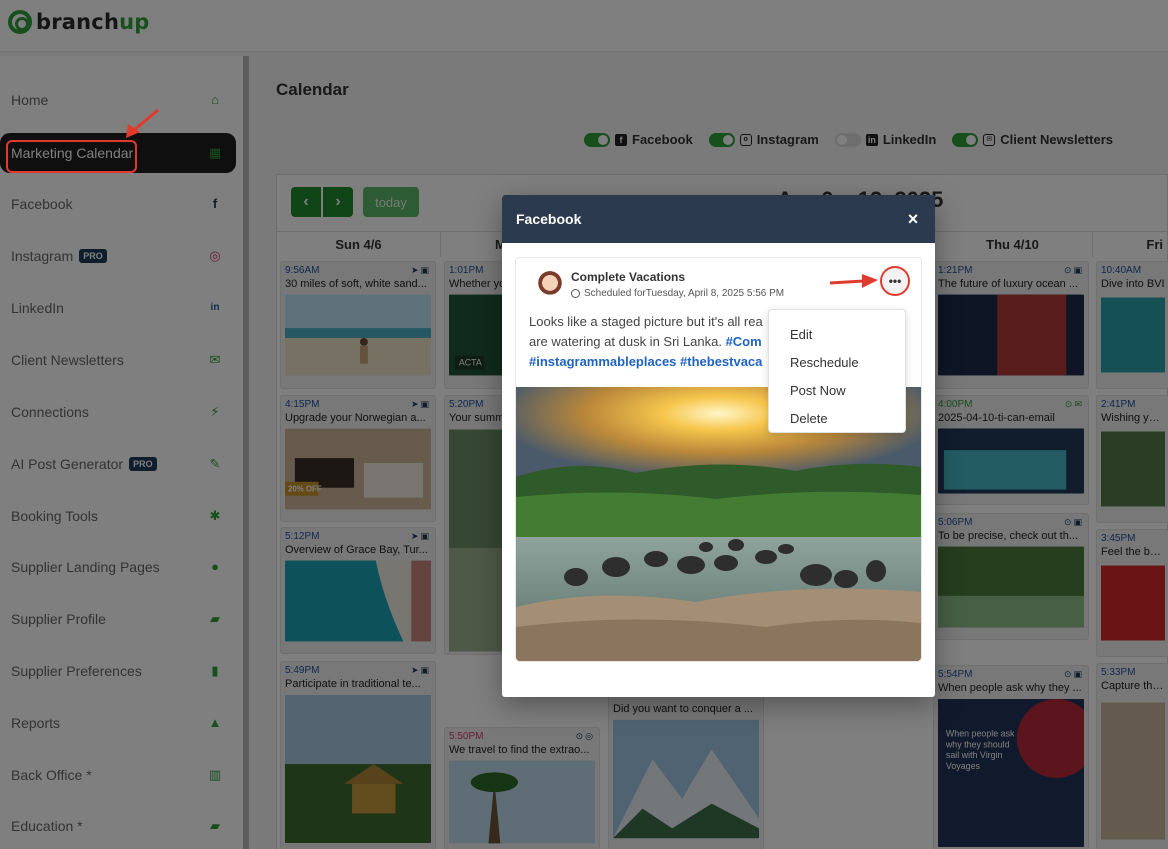 Image resolution: width=1168 pixels, height=849 pixels. I want to click on annotation-arrows, so click(502, 198).